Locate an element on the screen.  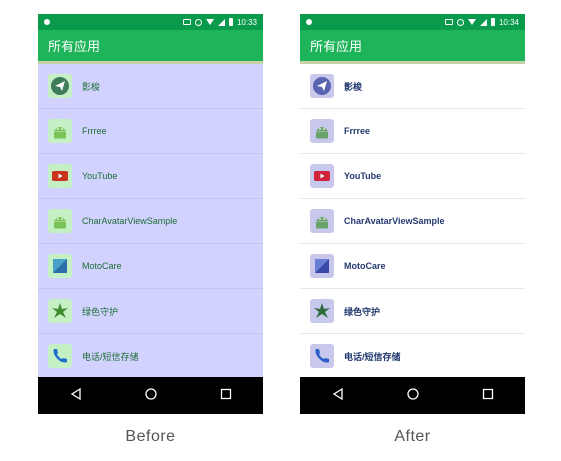
status-bar: 10:34 is located at coordinates (412, 22).